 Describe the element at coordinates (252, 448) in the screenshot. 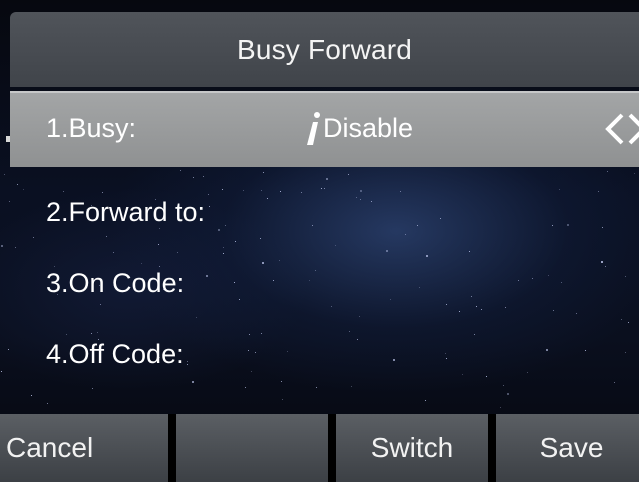

I see `blank-softkey` at that location.